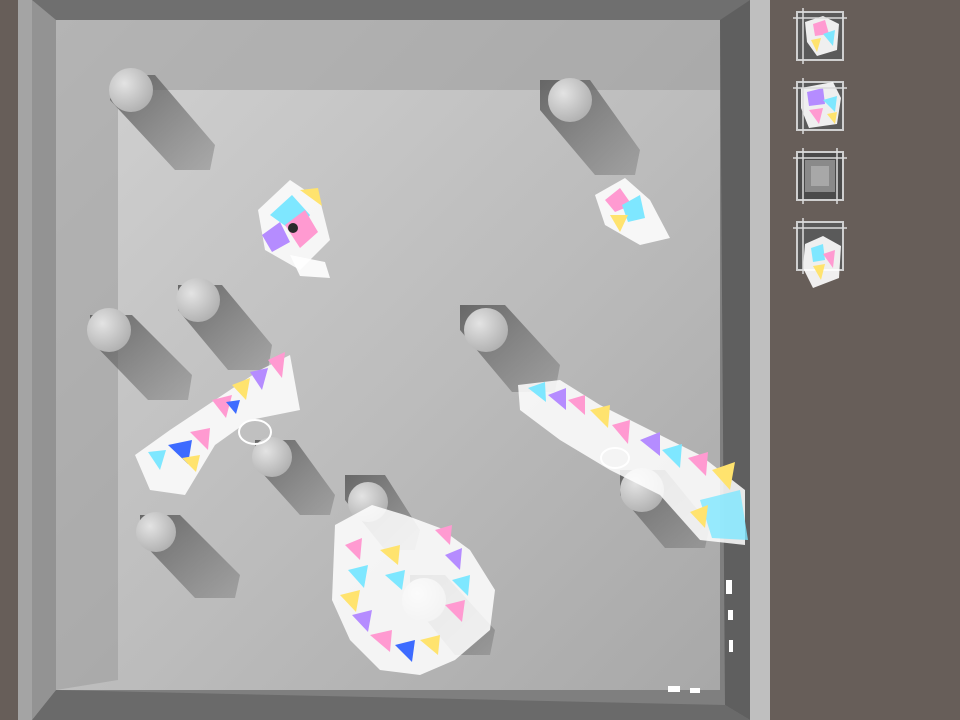 The height and width of the screenshot is (720, 960). Describe the element at coordinates (735, 360) in the screenshot. I see `arena-wall-right` at that location.